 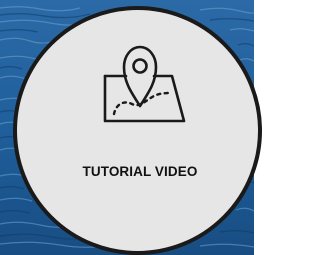 What do you see at coordinates (140, 171) in the screenshot?
I see `tutorial-video-label: TUTORIAL VIDEO` at bounding box center [140, 171].